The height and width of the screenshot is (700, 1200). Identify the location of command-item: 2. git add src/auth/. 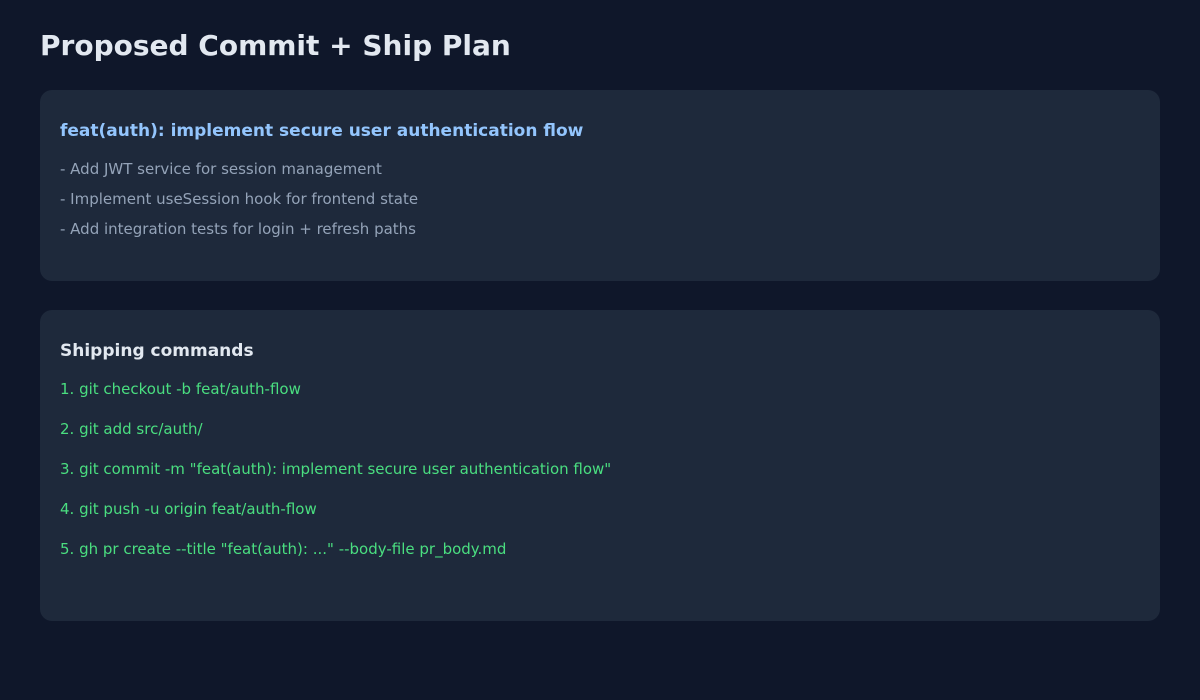
(131, 429).